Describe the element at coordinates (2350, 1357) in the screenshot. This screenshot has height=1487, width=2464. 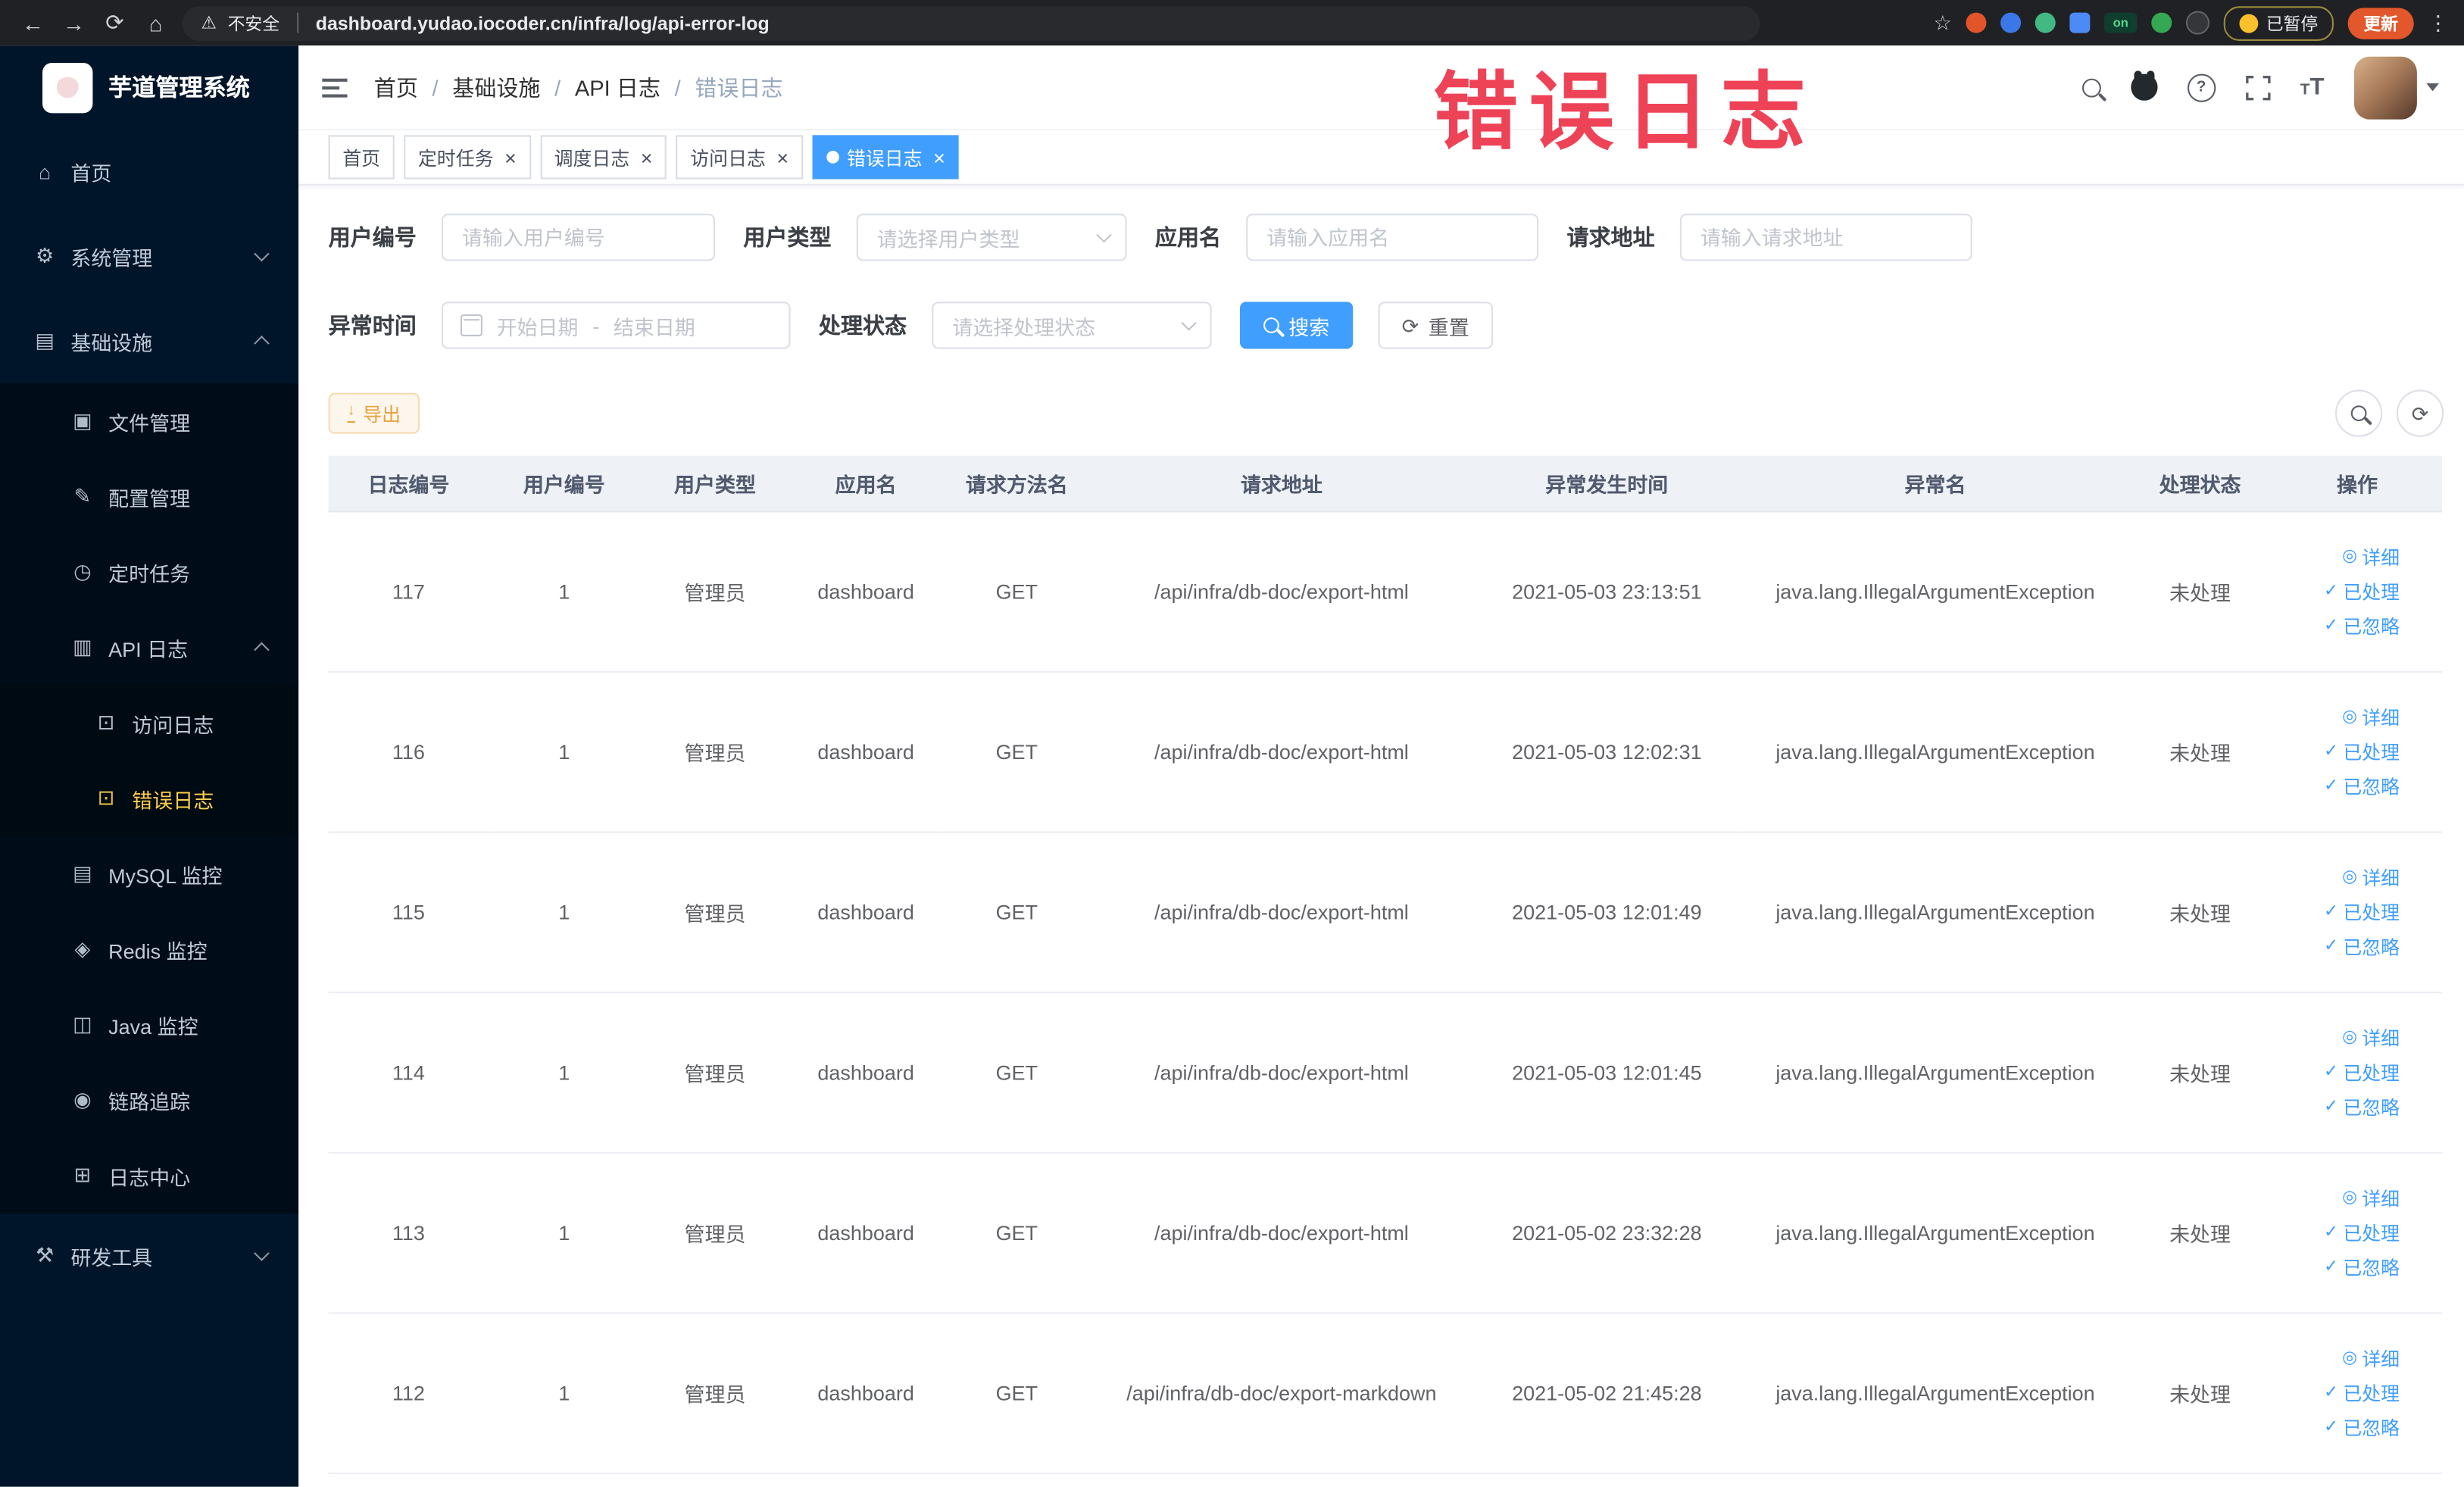
I see `view-icon: ◎` at that location.